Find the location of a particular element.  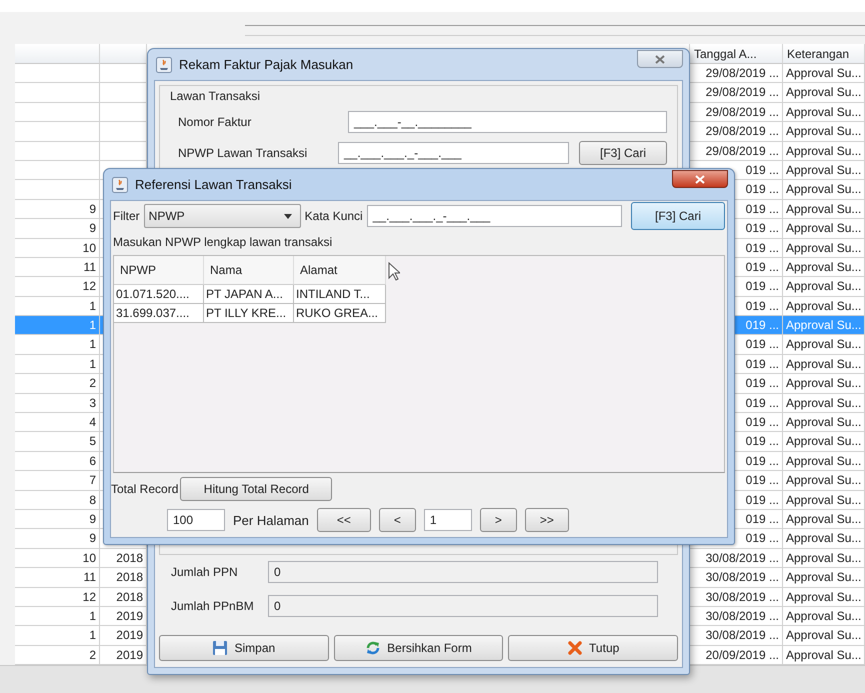

mouse-cursor-icon is located at coordinates (394, 271).